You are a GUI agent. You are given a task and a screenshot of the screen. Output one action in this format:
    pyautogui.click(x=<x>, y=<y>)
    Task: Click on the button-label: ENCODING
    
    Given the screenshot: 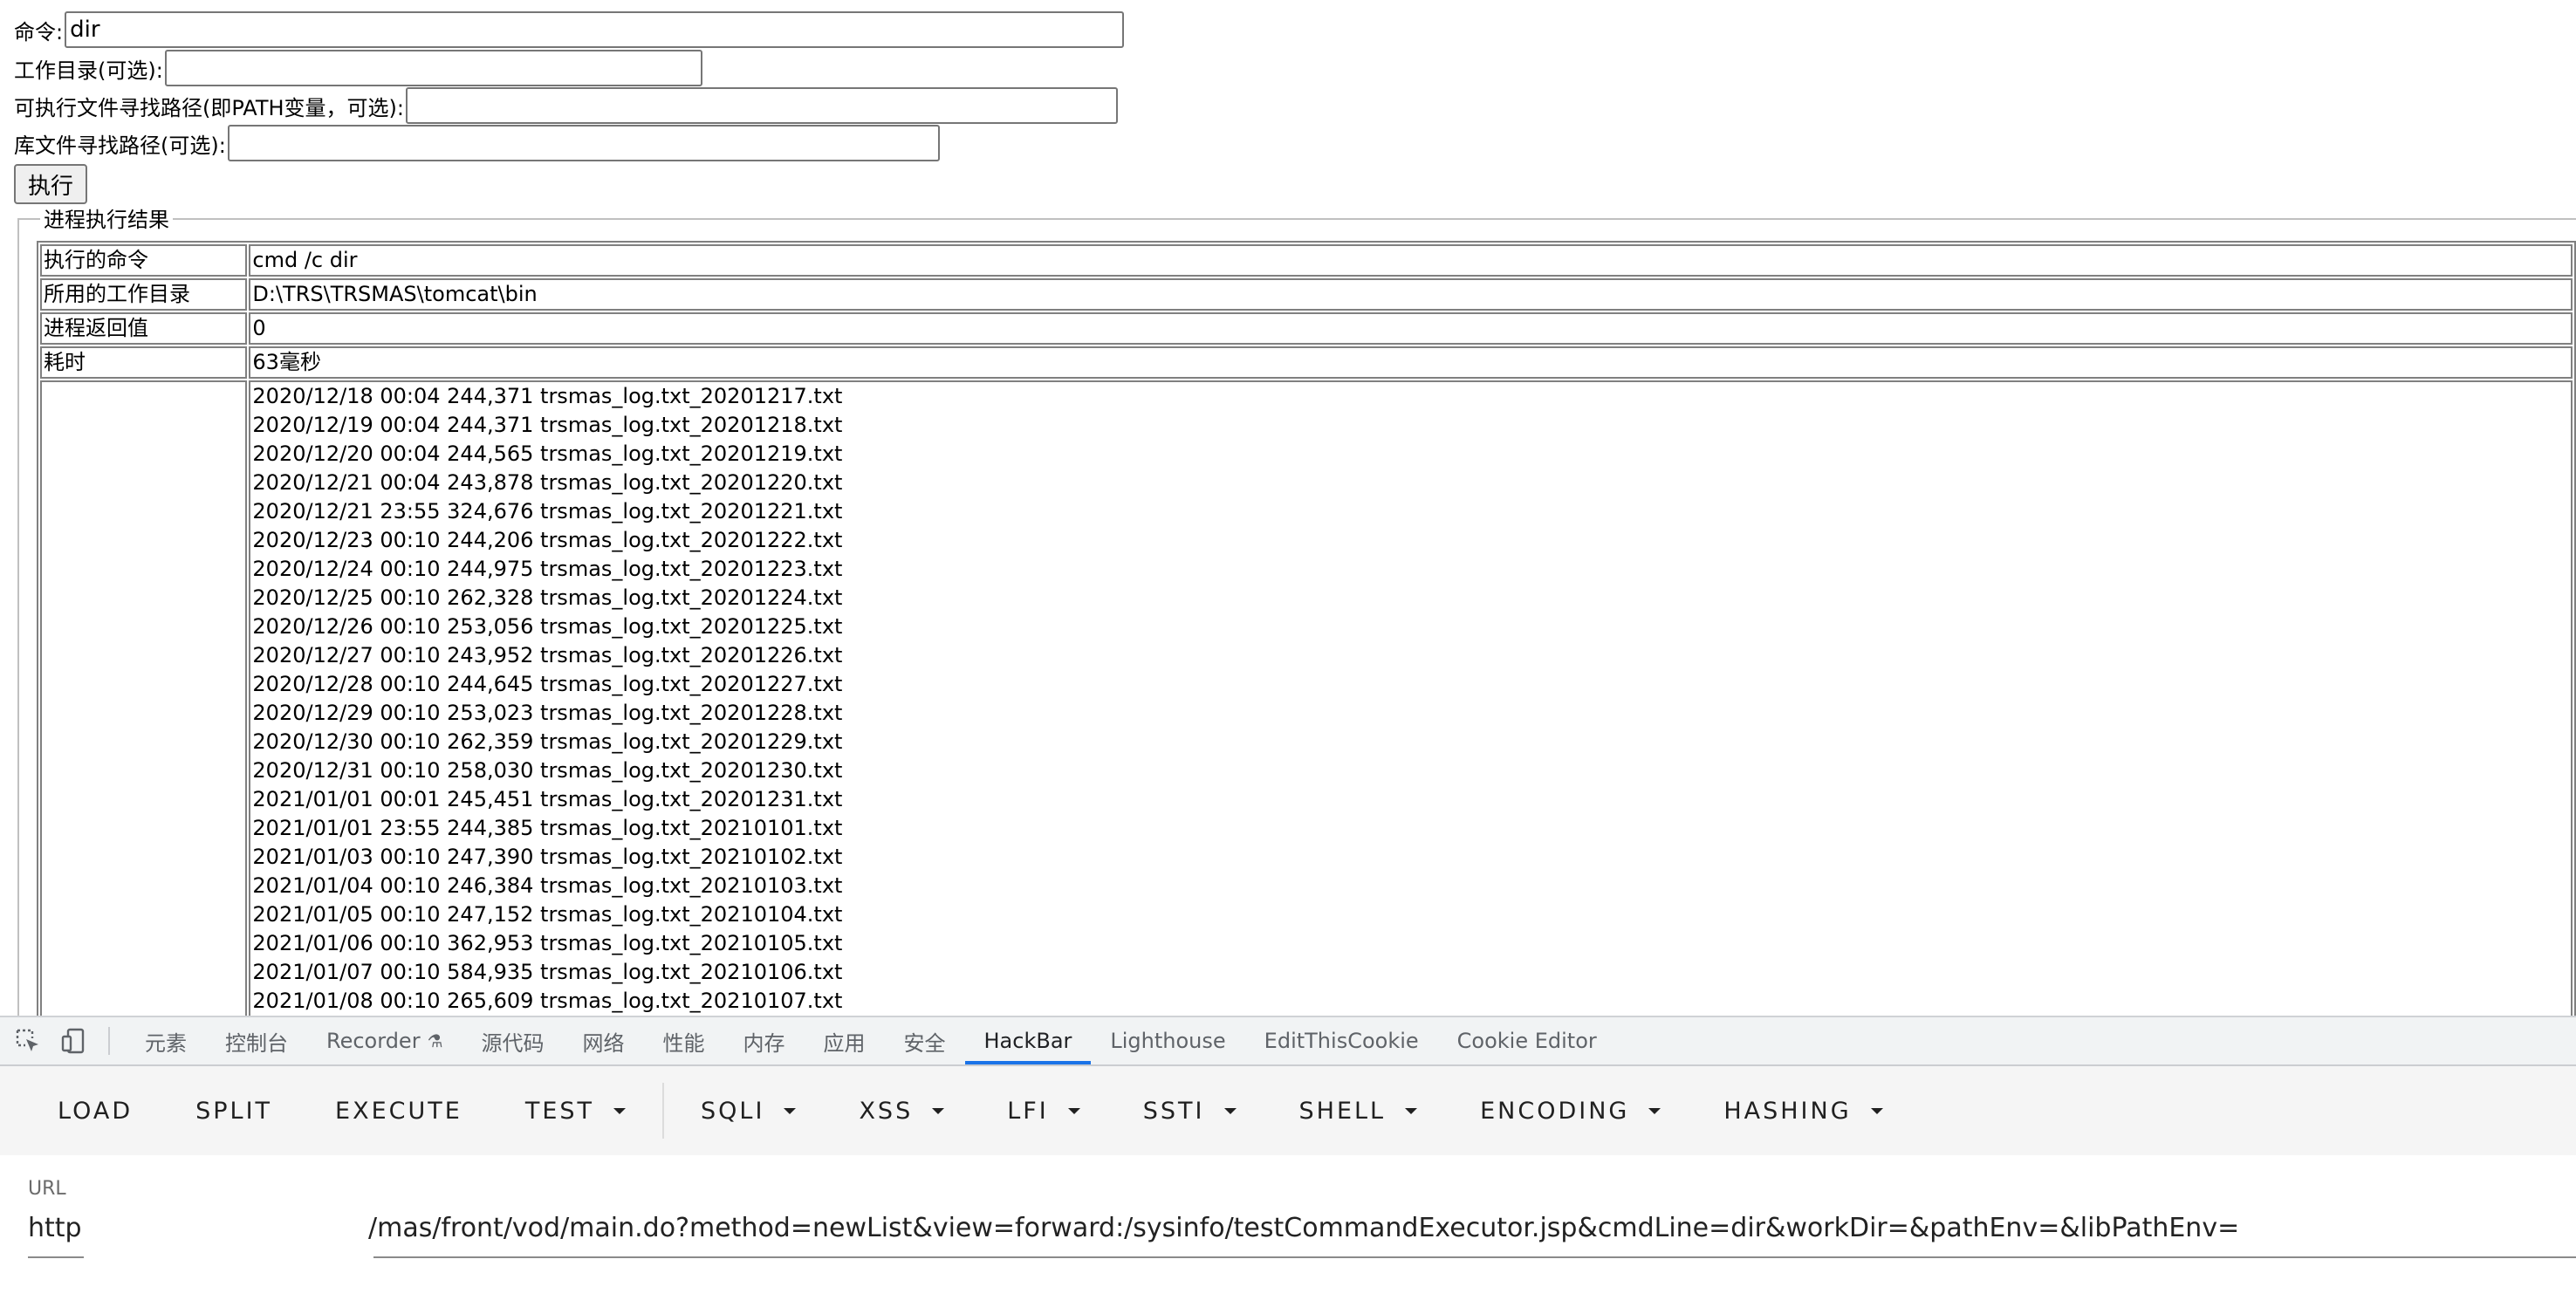 What is the action you would take?
    pyautogui.click(x=1555, y=1111)
    